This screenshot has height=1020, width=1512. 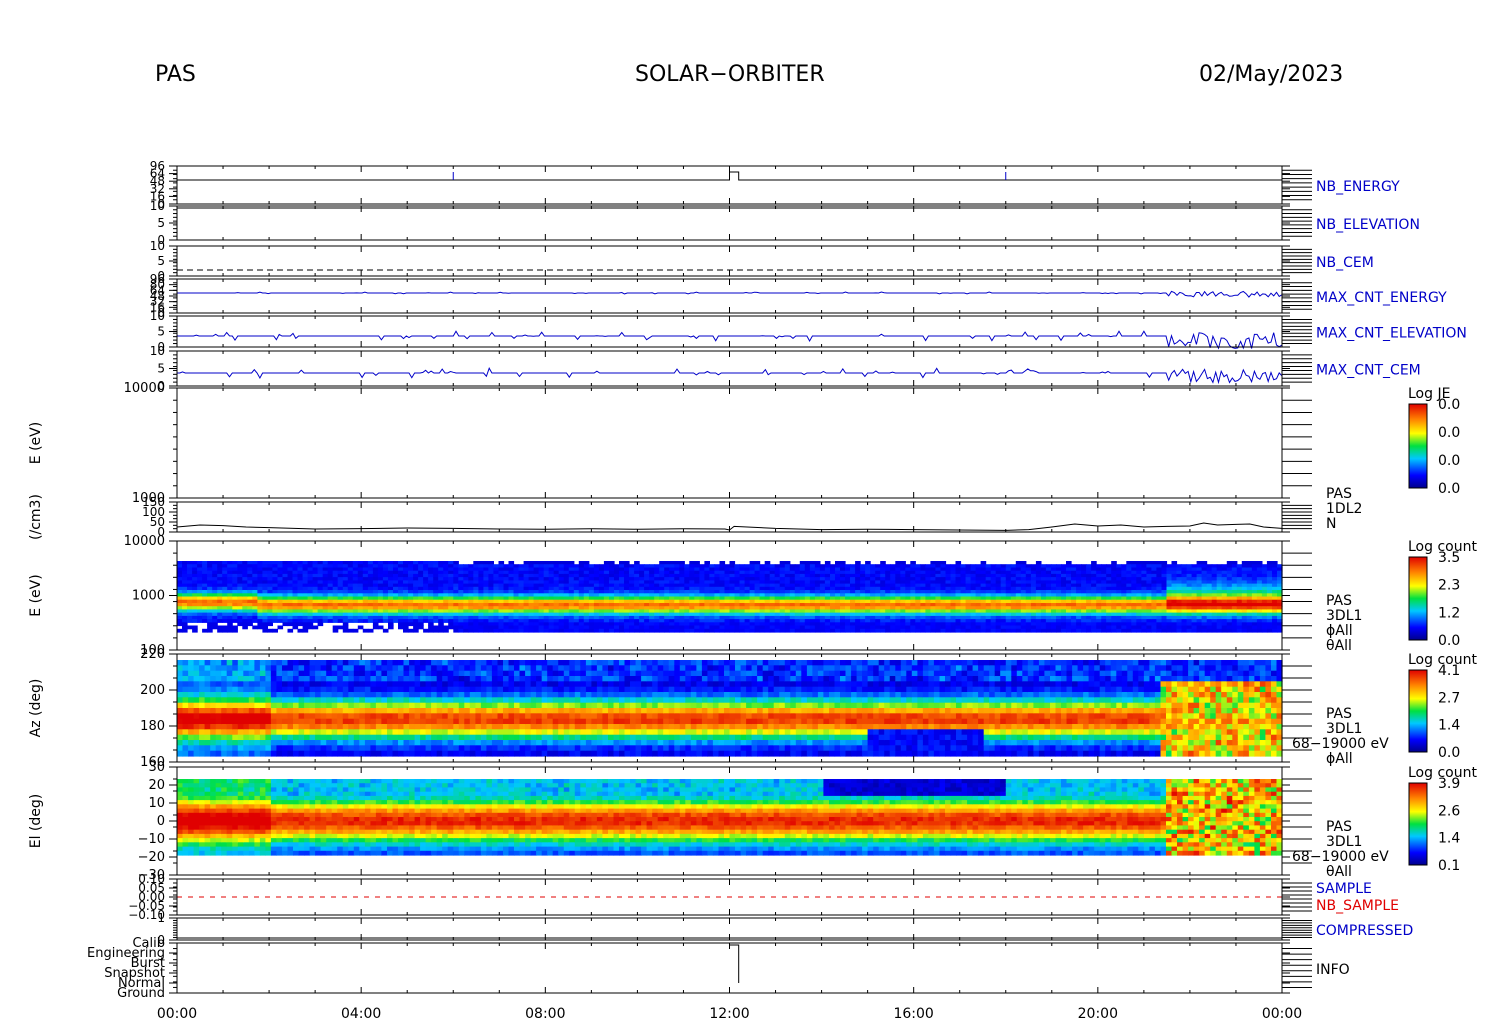 What do you see at coordinates (161, 261) in the screenshot?
I see `nb_cem-ytick-label: 5` at bounding box center [161, 261].